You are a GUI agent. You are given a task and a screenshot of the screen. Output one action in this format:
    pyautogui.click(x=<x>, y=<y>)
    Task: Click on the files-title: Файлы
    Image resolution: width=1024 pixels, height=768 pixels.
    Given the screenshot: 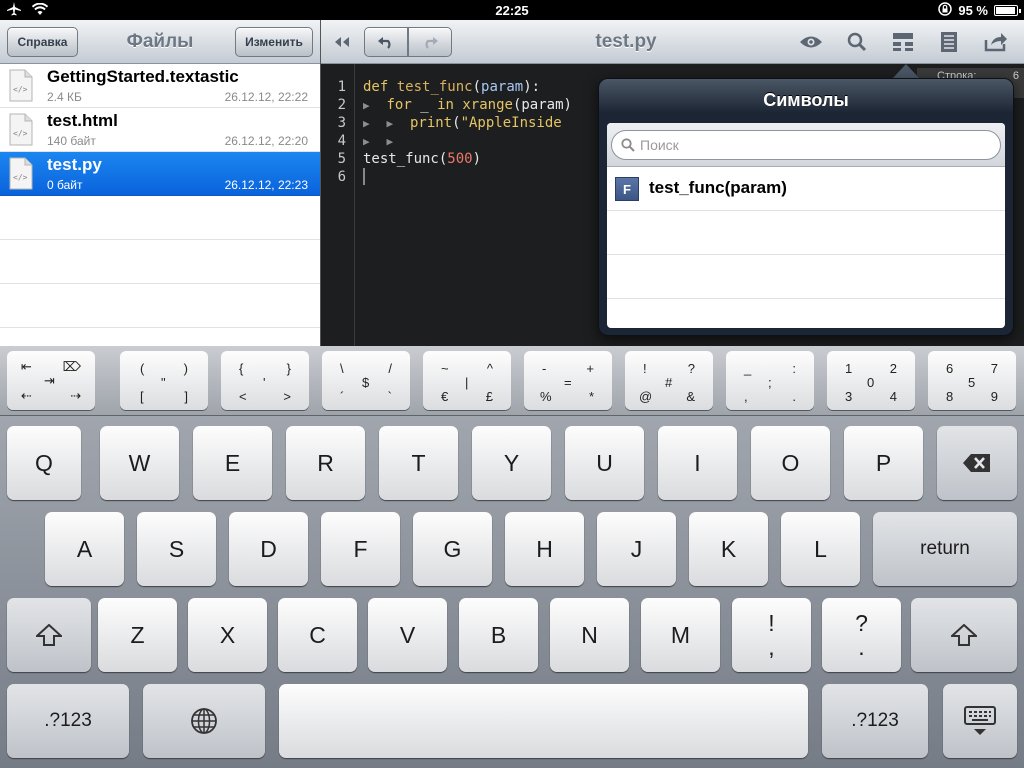 What is the action you would take?
    pyautogui.click(x=160, y=41)
    